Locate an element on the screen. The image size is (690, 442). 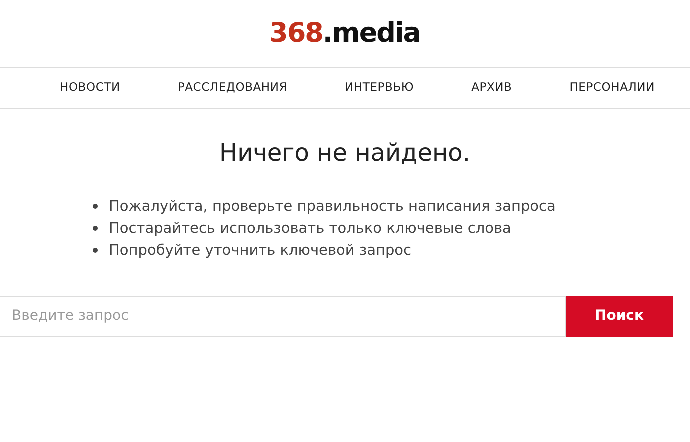
search-field: Введите запрос is located at coordinates (283, 316).